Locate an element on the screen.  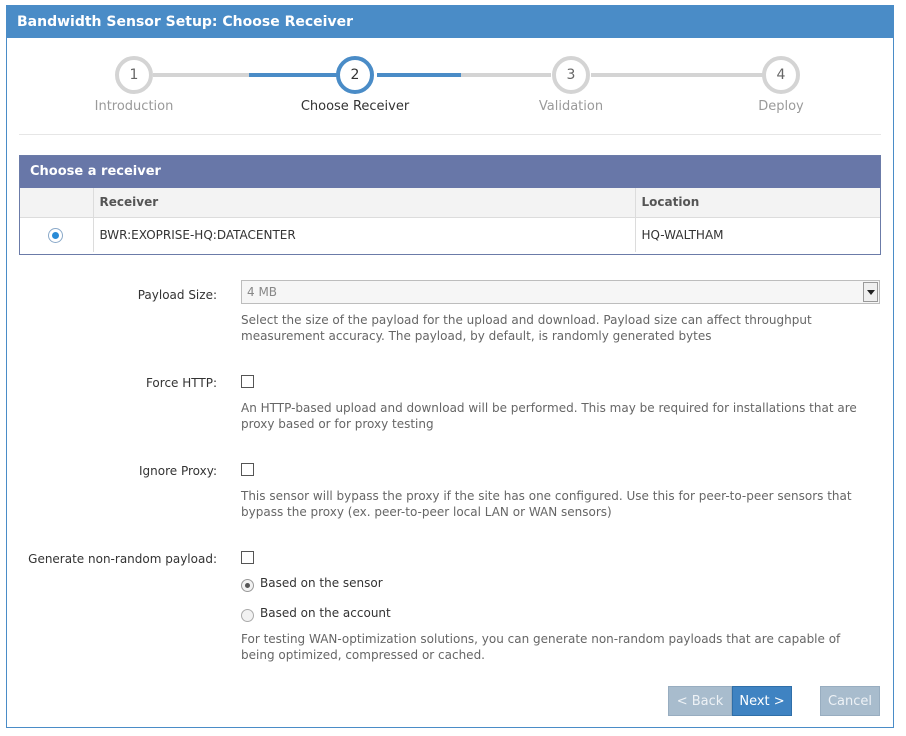
step-4-circle: 4 is located at coordinates (781, 75).